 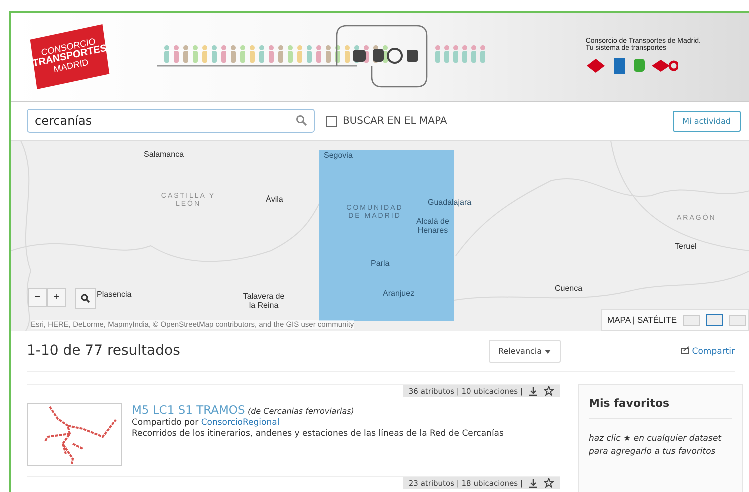 I want to click on search-field: cercanías, so click(x=171, y=121).